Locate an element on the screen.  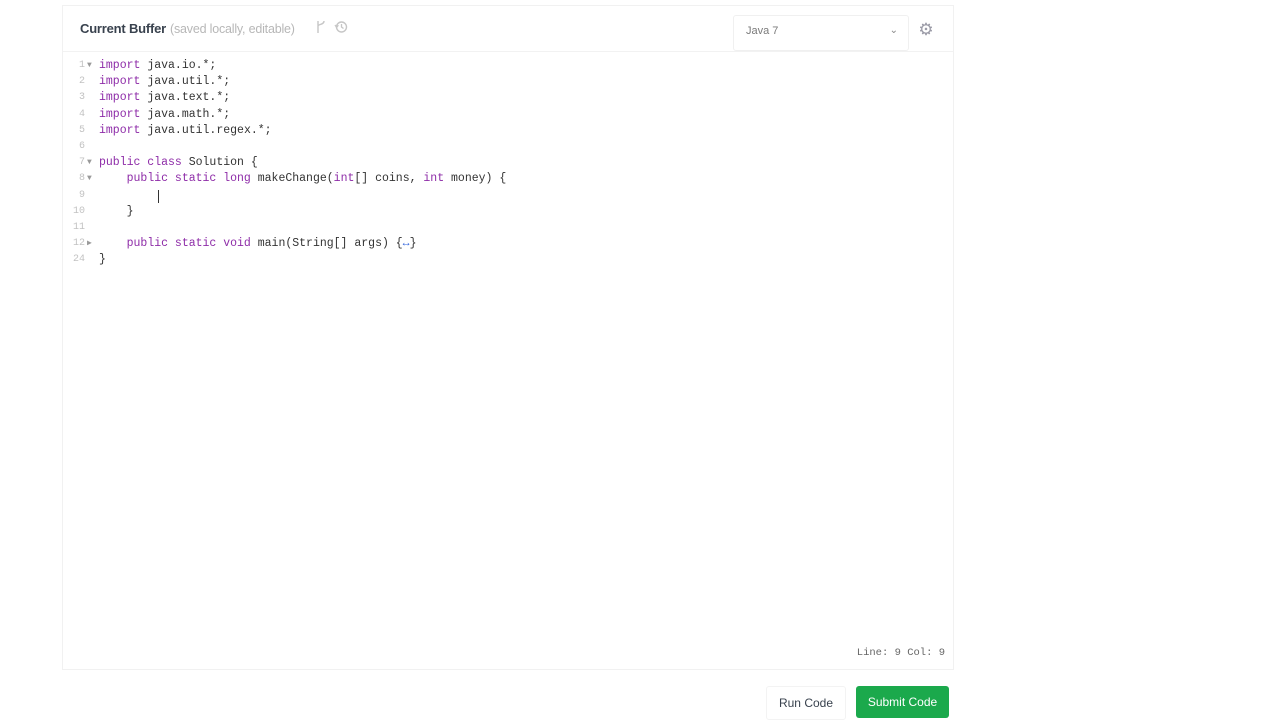
code-text: import java.util.*; is located at coordinates (164, 82).